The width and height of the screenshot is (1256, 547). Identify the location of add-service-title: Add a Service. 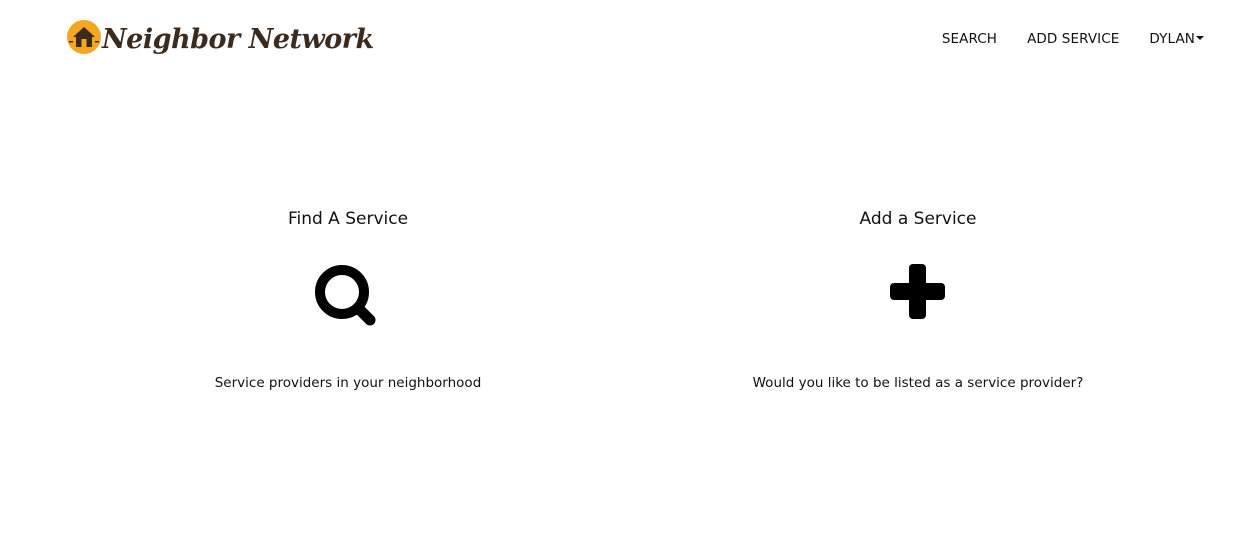
(918, 219).